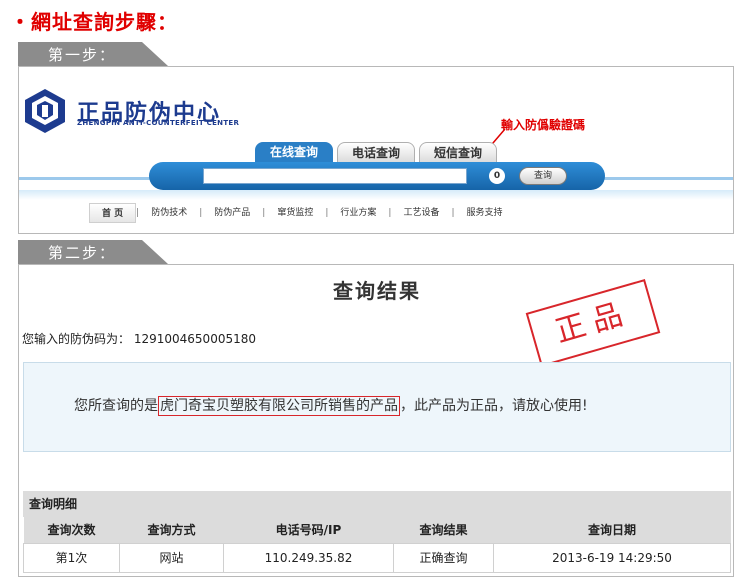 The width and height of the screenshot is (750, 587). Describe the element at coordinates (232, 213) in the screenshot. I see `nav-item-products: 防伪产品` at that location.